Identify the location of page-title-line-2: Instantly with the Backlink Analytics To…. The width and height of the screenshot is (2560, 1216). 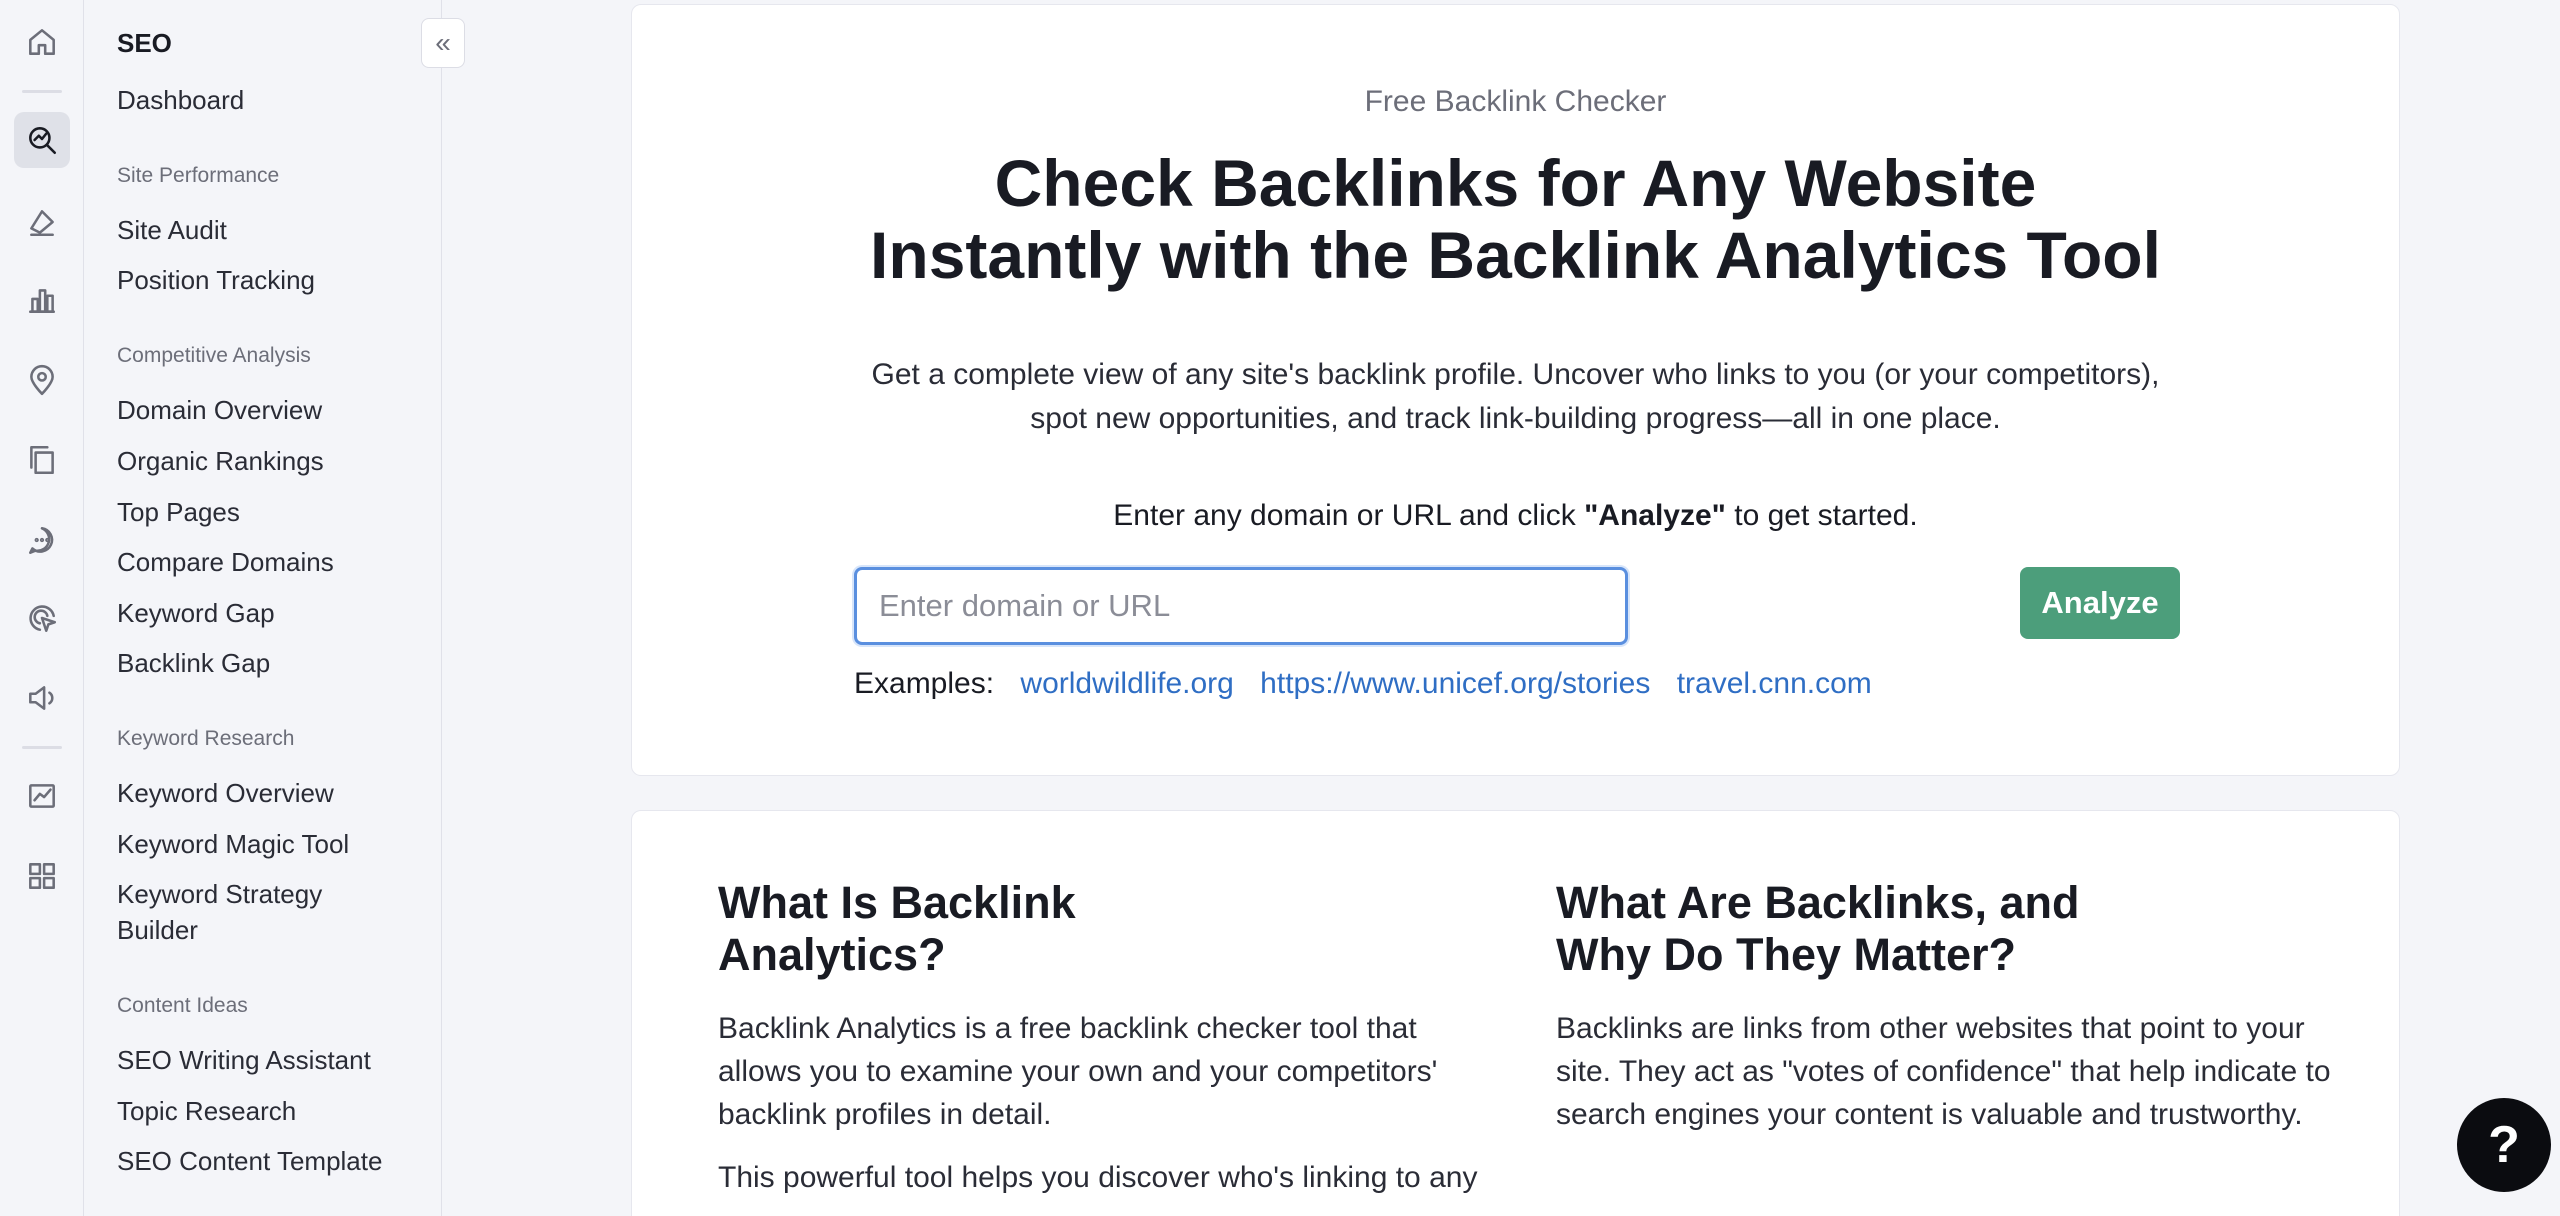
(1515, 255).